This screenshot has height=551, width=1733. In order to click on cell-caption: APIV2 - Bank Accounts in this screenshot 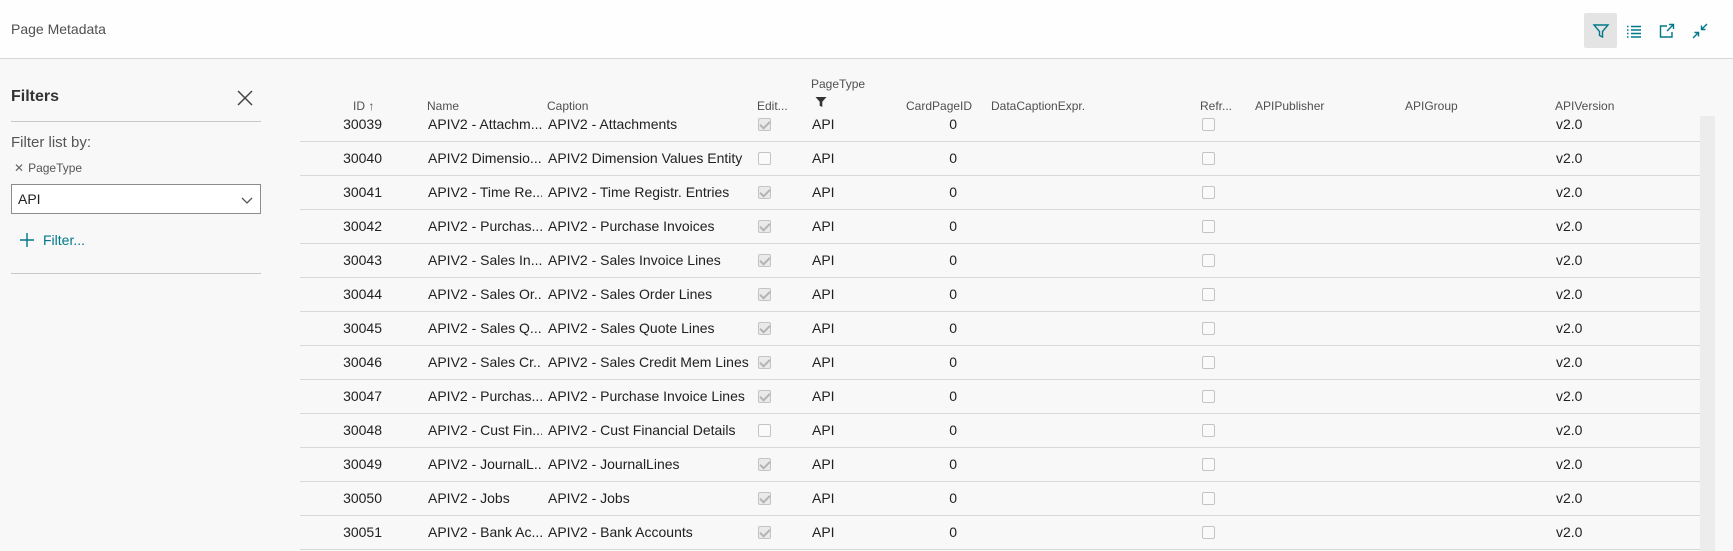, I will do `click(650, 532)`.